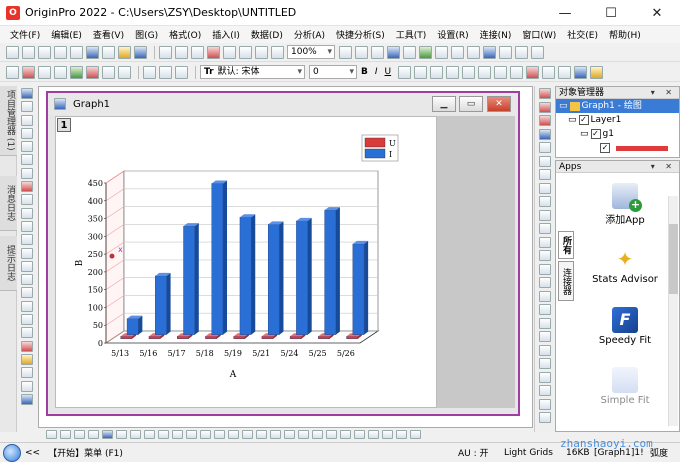 Image resolution: width=680 pixels, height=462 pixels. What do you see at coordinates (27, 333) in the screenshot?
I see `add-table-icon` at bounding box center [27, 333].